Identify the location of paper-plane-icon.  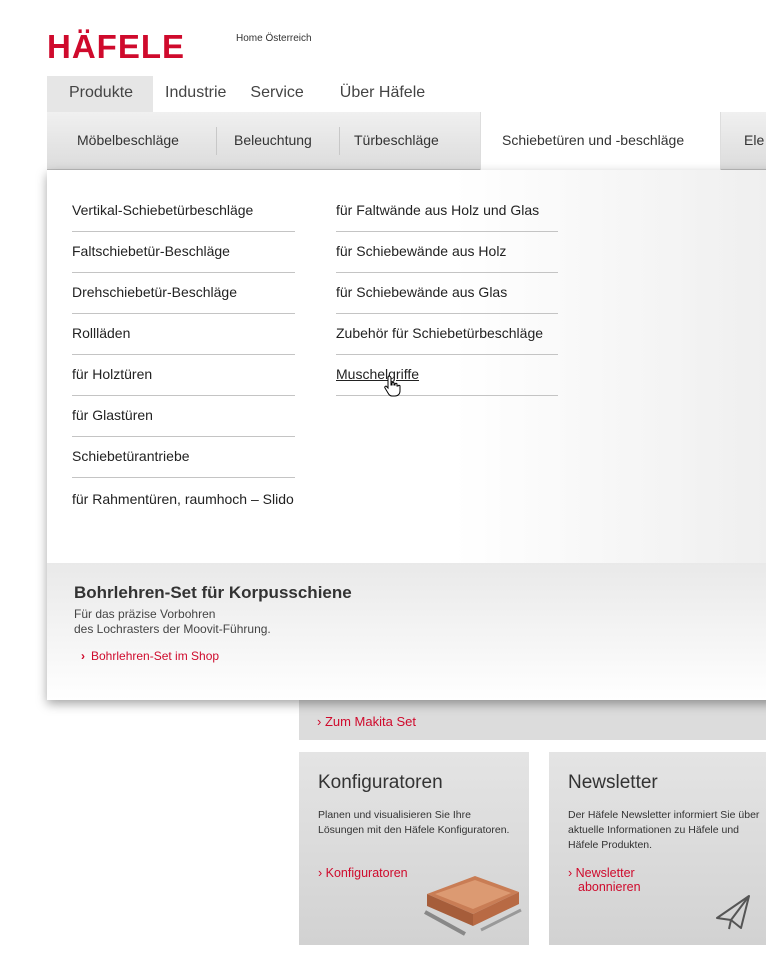
(733, 912).